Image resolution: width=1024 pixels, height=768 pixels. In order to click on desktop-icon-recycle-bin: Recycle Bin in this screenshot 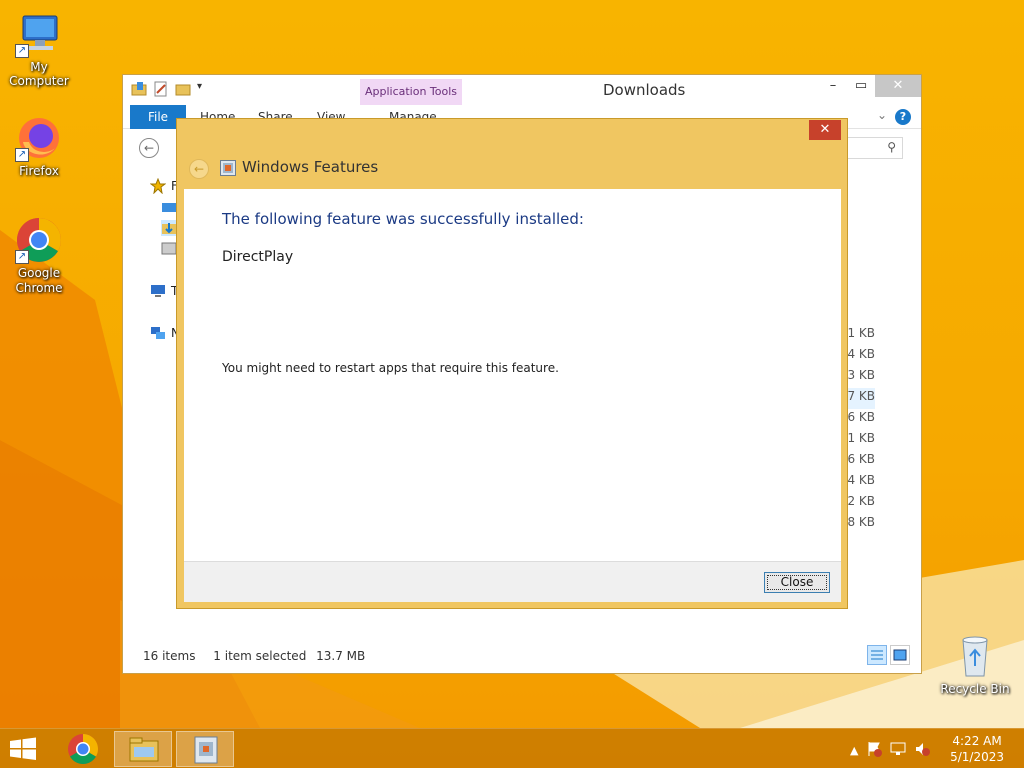, I will do `click(975, 664)`.